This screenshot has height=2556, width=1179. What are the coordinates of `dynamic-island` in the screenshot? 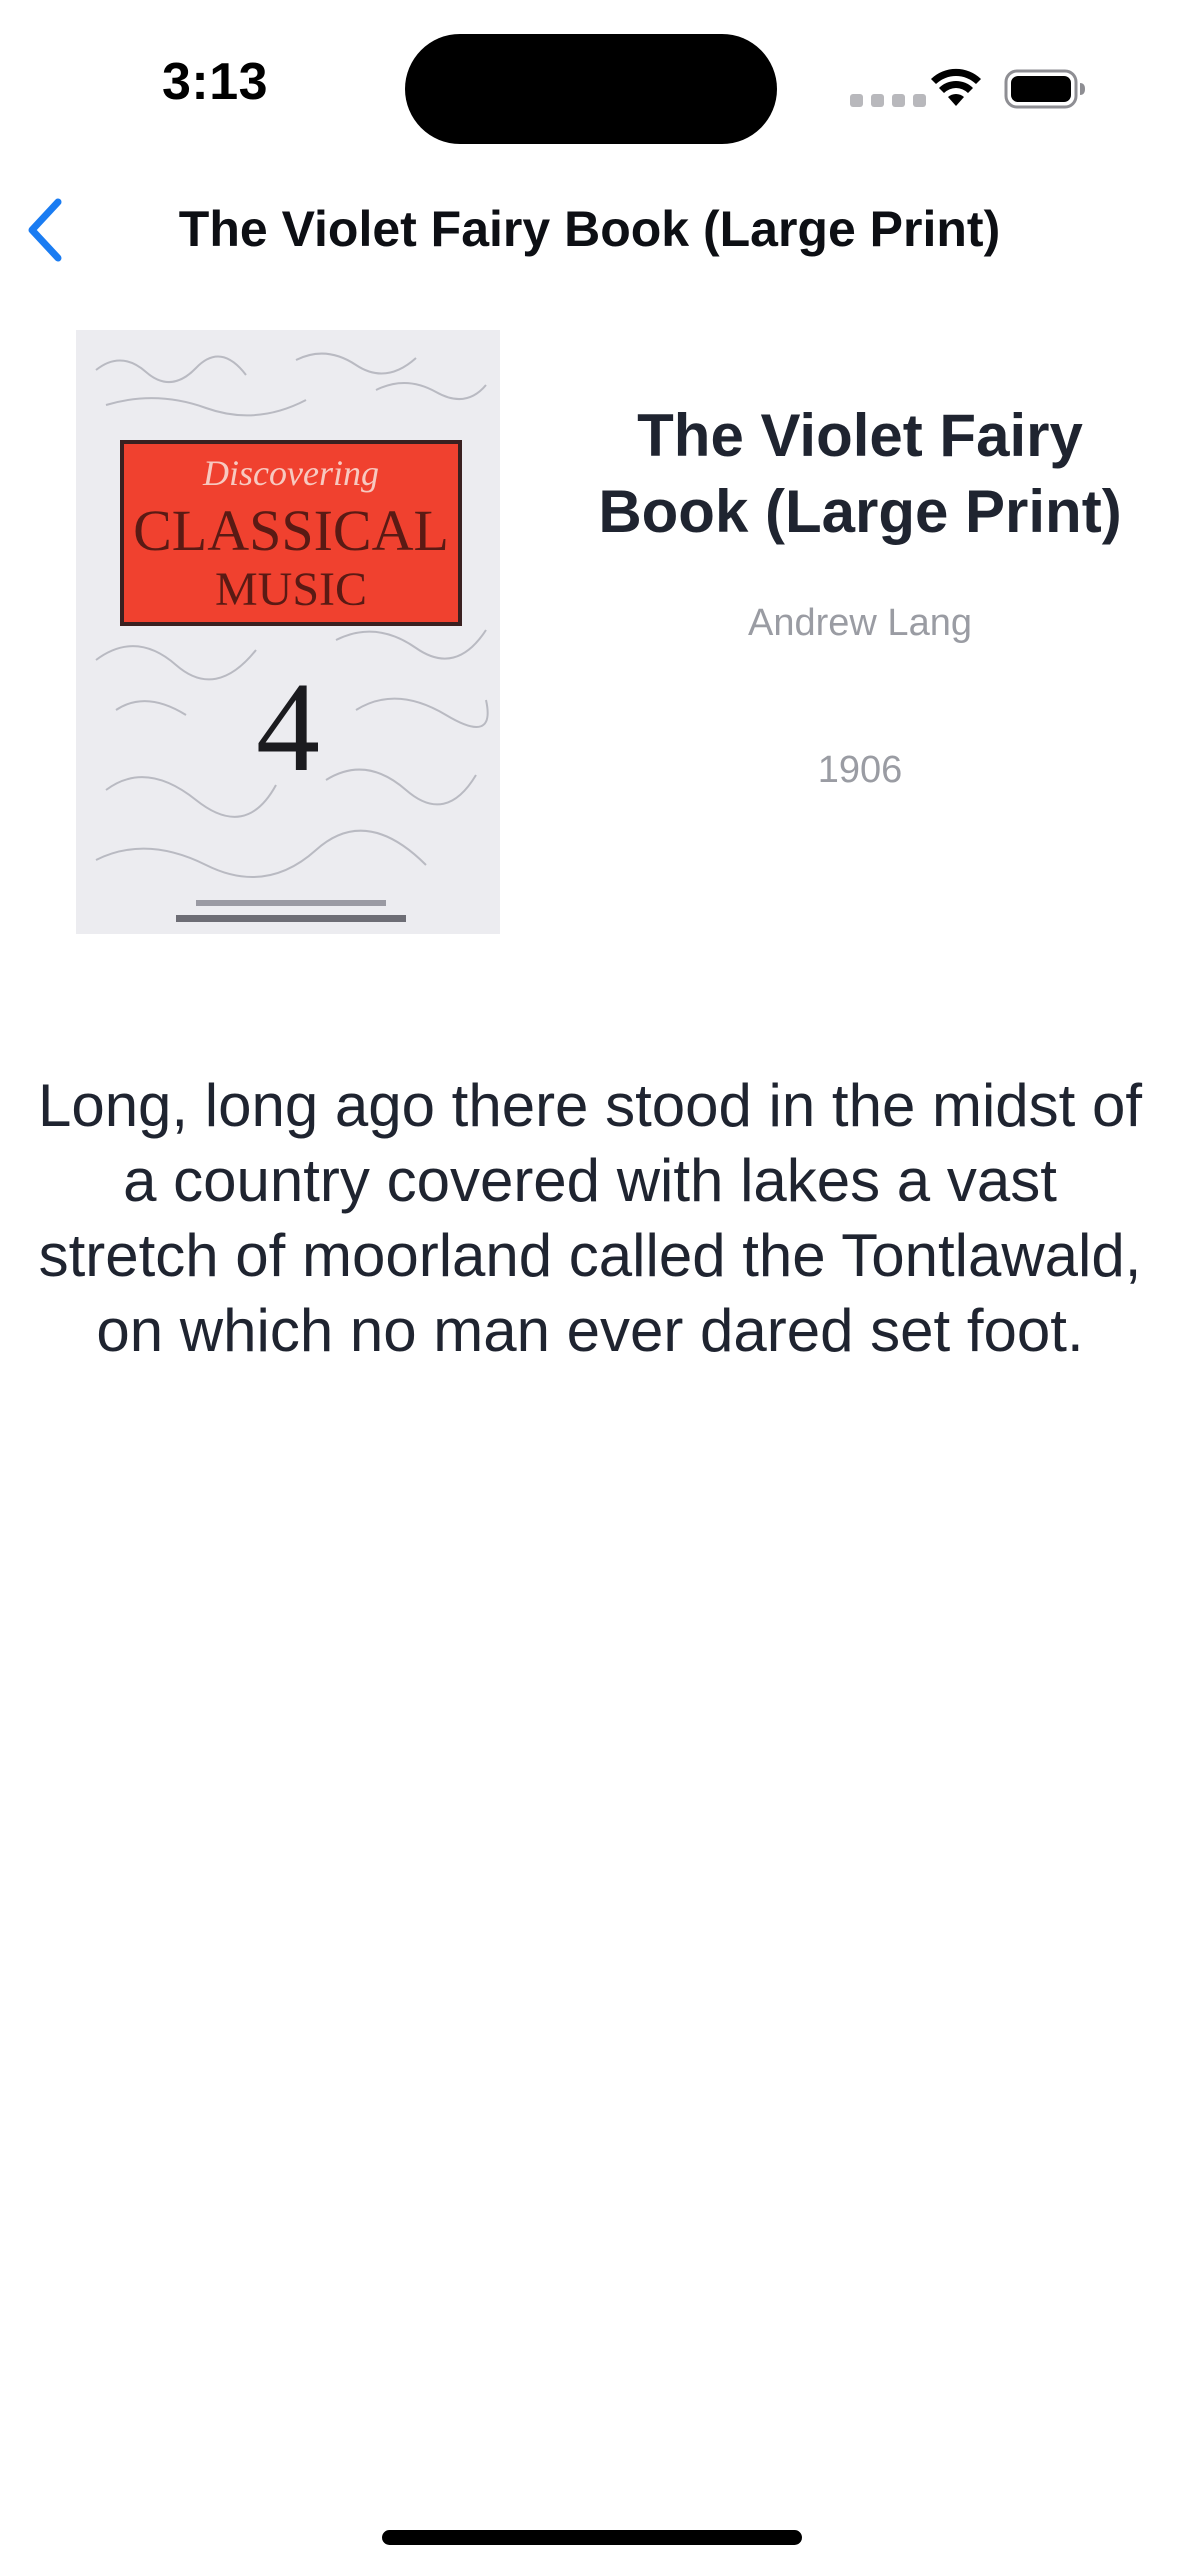 It's located at (591, 89).